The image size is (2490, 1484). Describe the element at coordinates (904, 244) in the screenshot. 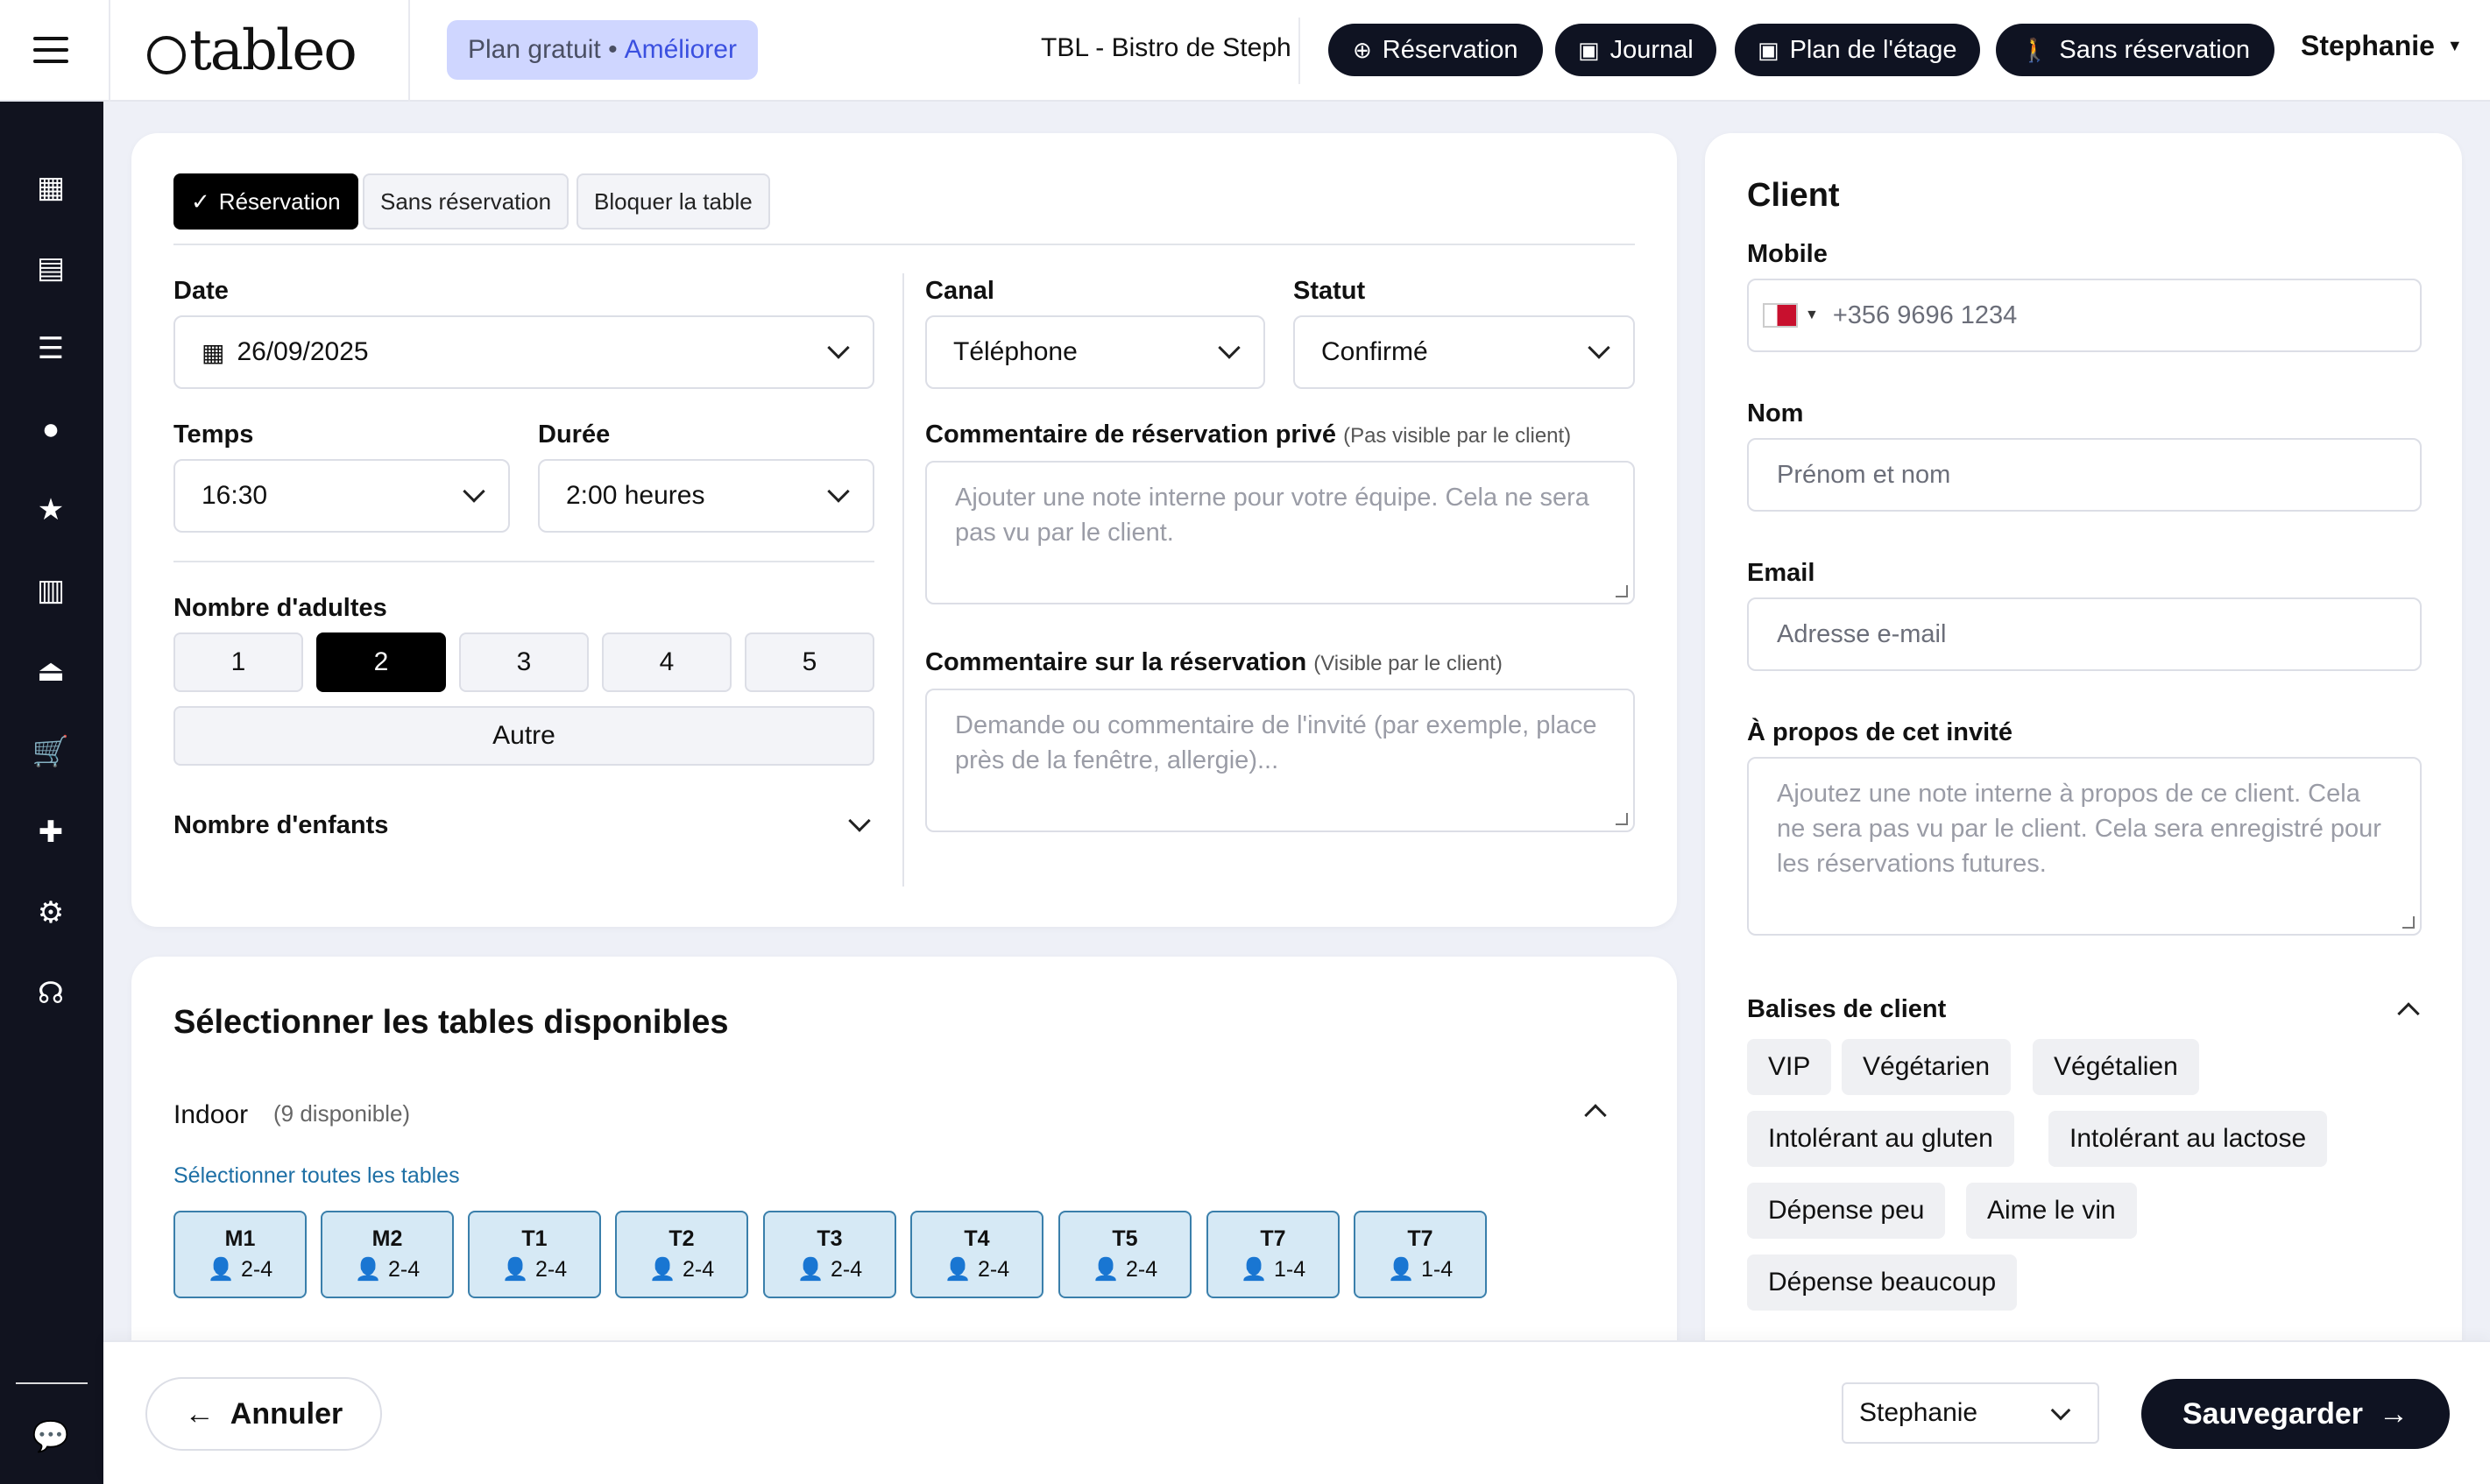

I see `tab-divider` at that location.